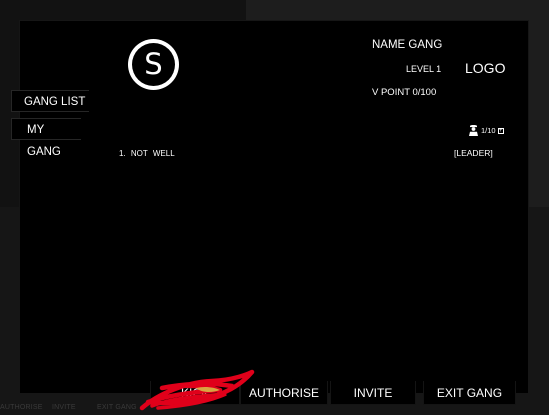  I want to click on invite-button: INVITE, so click(373, 393).